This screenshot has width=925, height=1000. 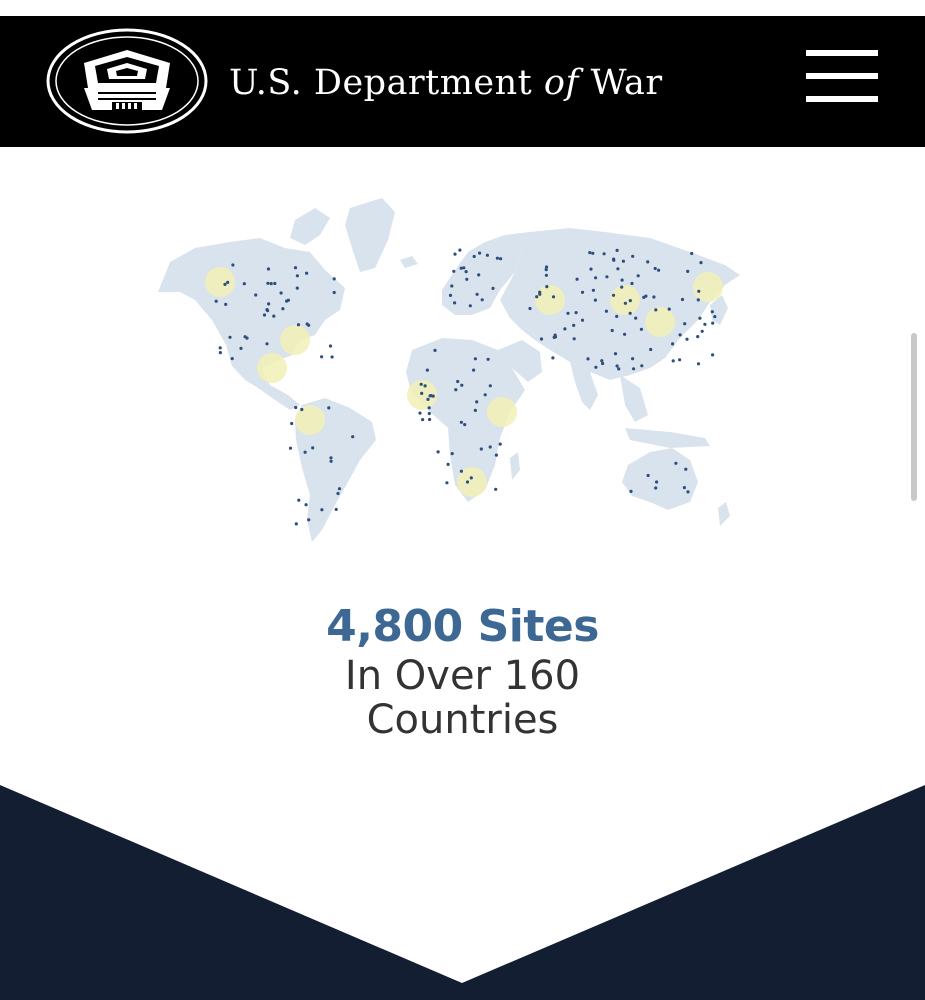 What do you see at coordinates (660, 479) in the screenshot?
I see `map-land-australia` at bounding box center [660, 479].